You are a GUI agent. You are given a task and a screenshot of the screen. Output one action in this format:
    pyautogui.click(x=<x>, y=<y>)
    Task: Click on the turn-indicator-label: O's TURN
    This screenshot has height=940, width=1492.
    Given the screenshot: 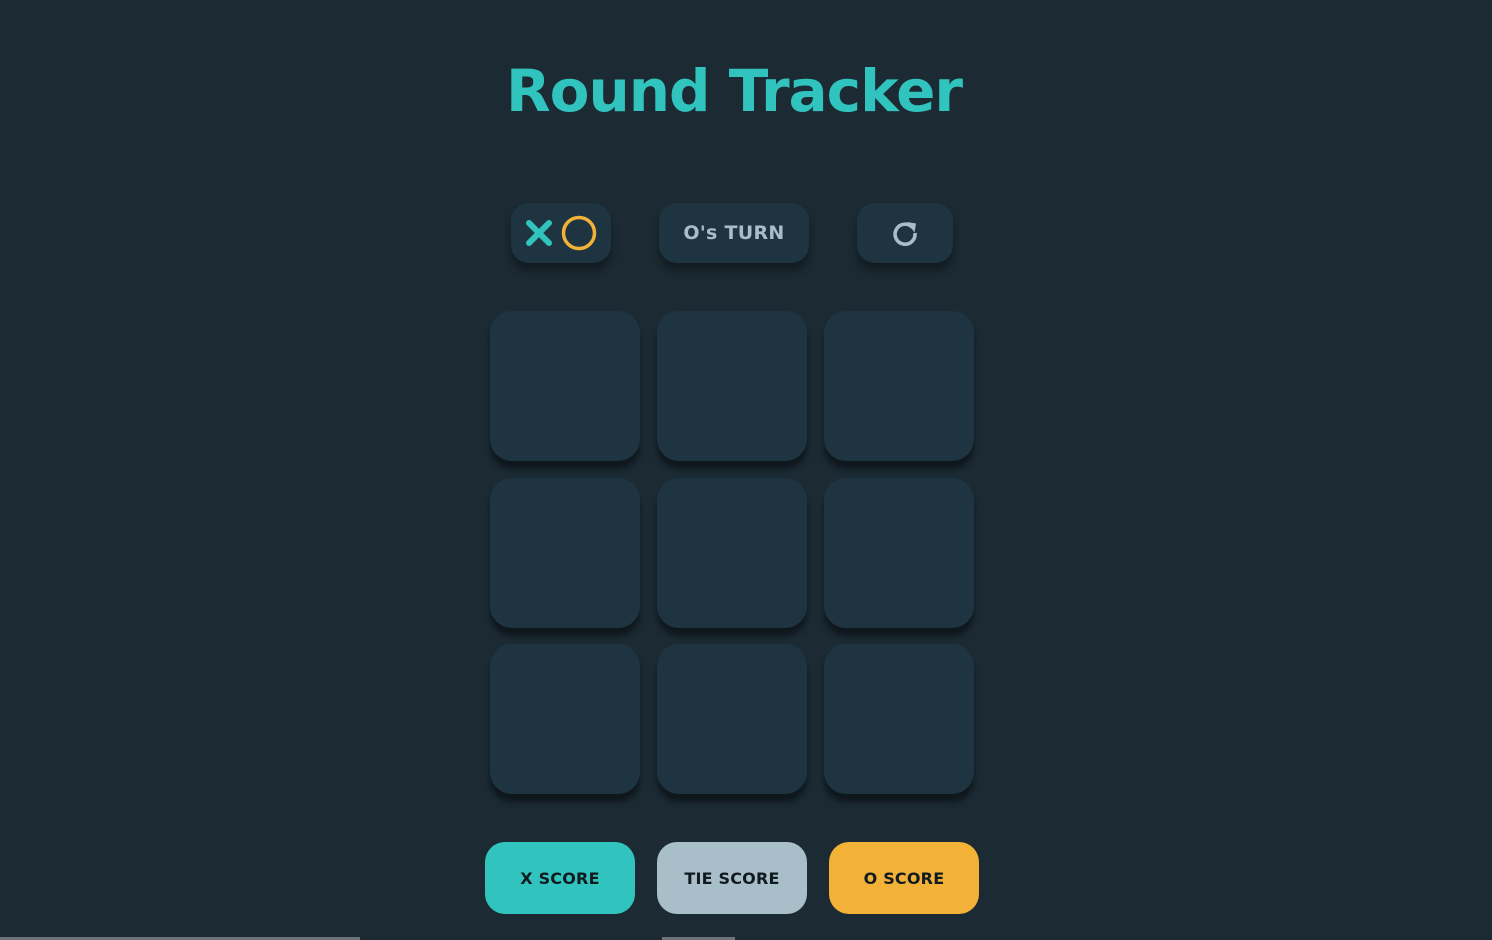 What is the action you would take?
    pyautogui.click(x=734, y=233)
    